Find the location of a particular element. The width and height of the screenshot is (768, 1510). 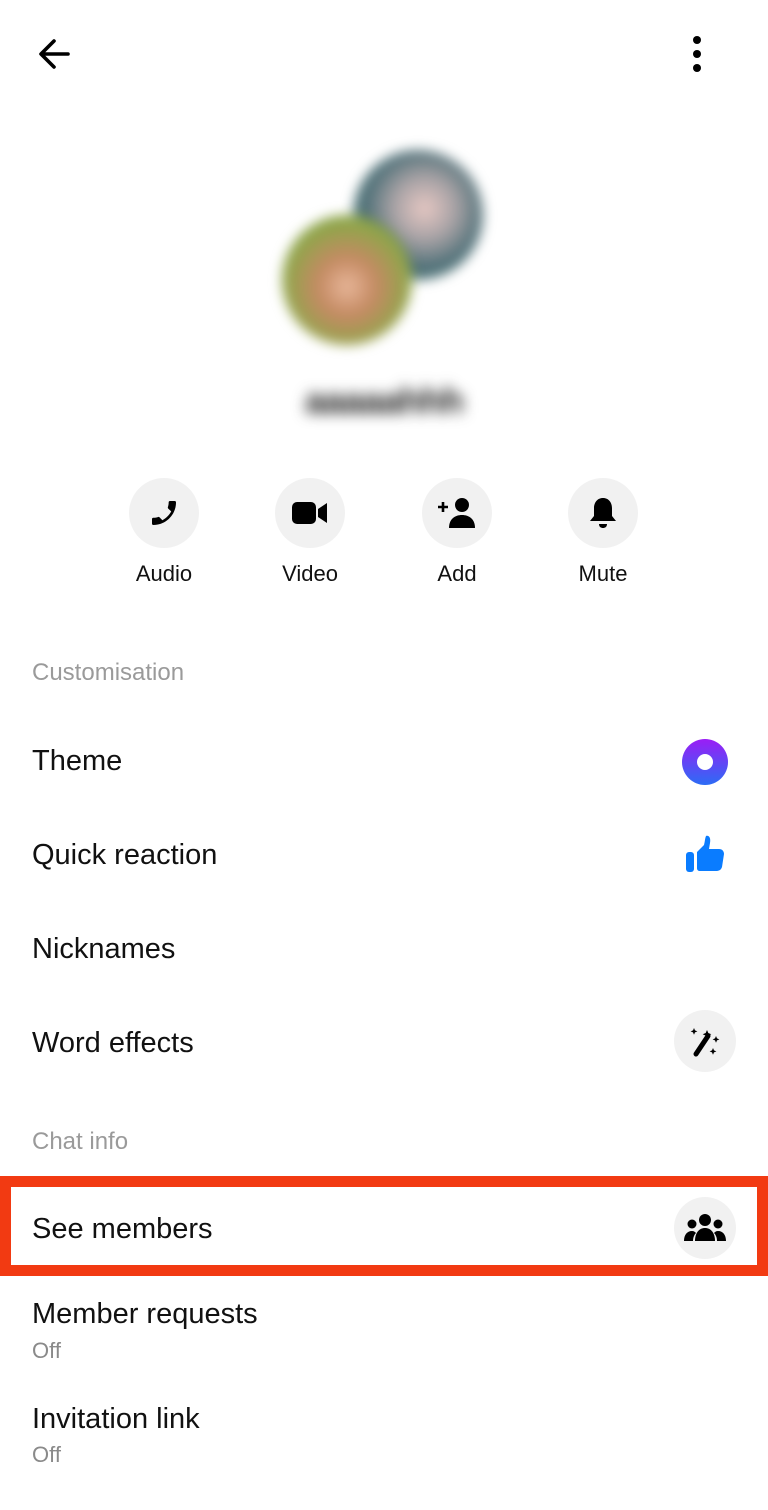

see-members-label: See members is located at coordinates (122, 1229).